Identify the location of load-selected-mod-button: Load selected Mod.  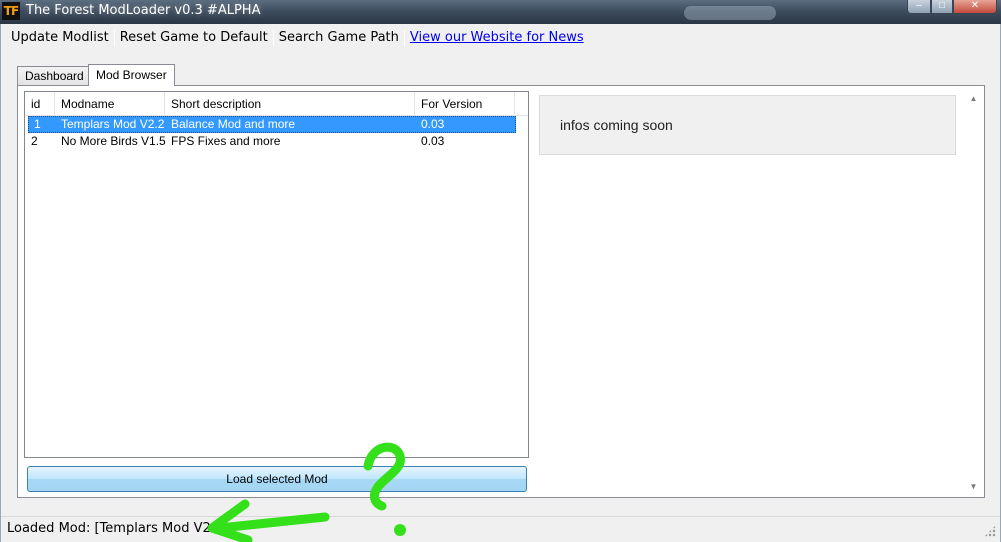
(277, 479).